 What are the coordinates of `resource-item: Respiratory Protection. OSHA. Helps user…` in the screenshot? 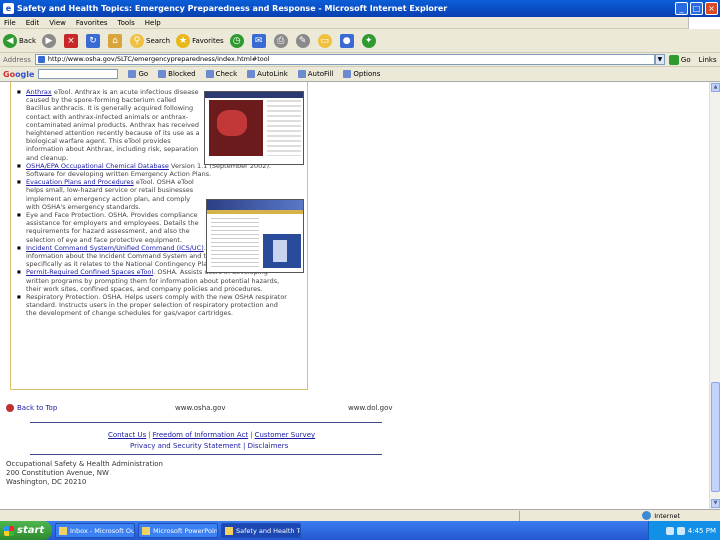 It's located at (153, 305).